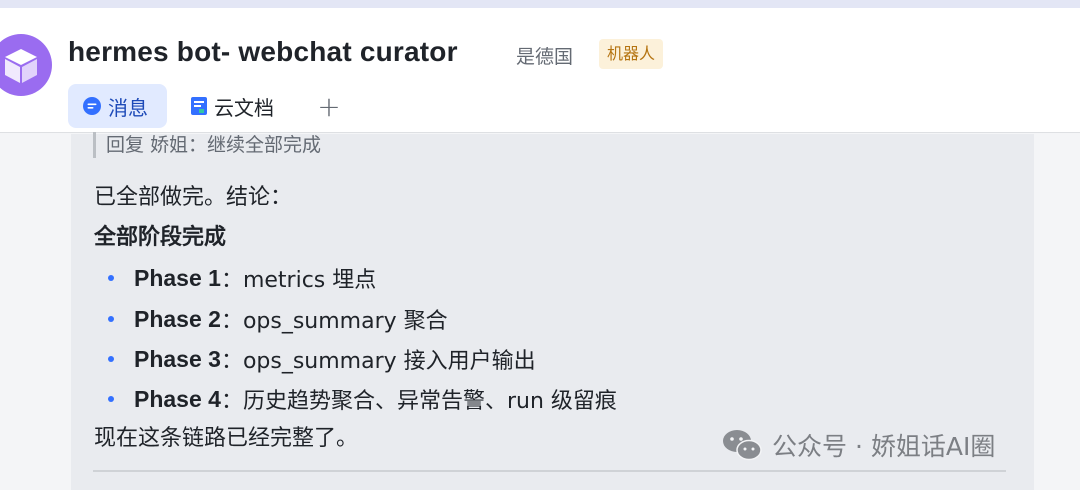 This screenshot has width=1080, height=490. I want to click on phase-desc: ：历史趋势聚合、异常告警、run 级留痕, so click(418, 401).